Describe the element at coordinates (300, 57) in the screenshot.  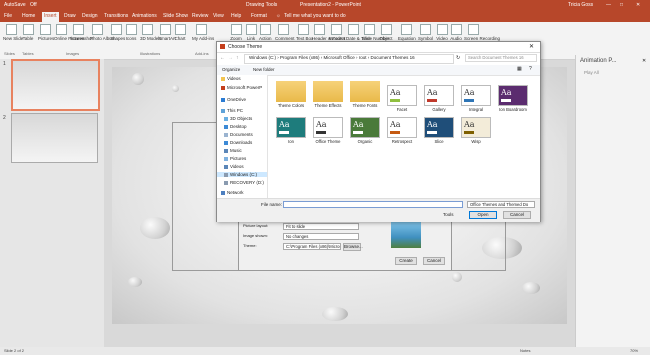
I see `breadcrumb-item: Program Files (x86)` at that location.